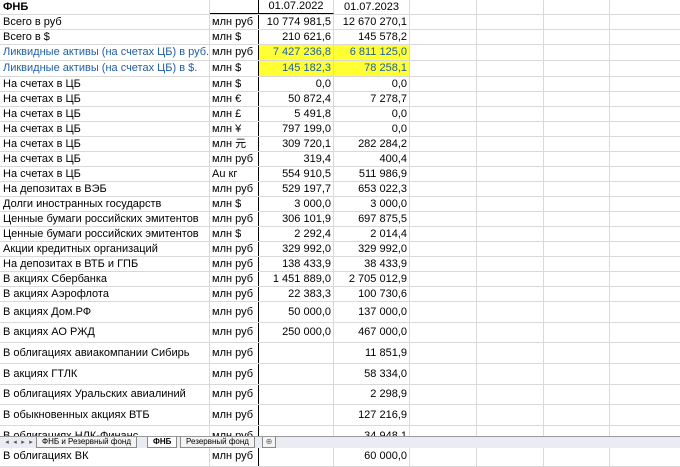 The width and height of the screenshot is (680, 467). I want to click on header-date-1: 01.07.2022, so click(296, 7).